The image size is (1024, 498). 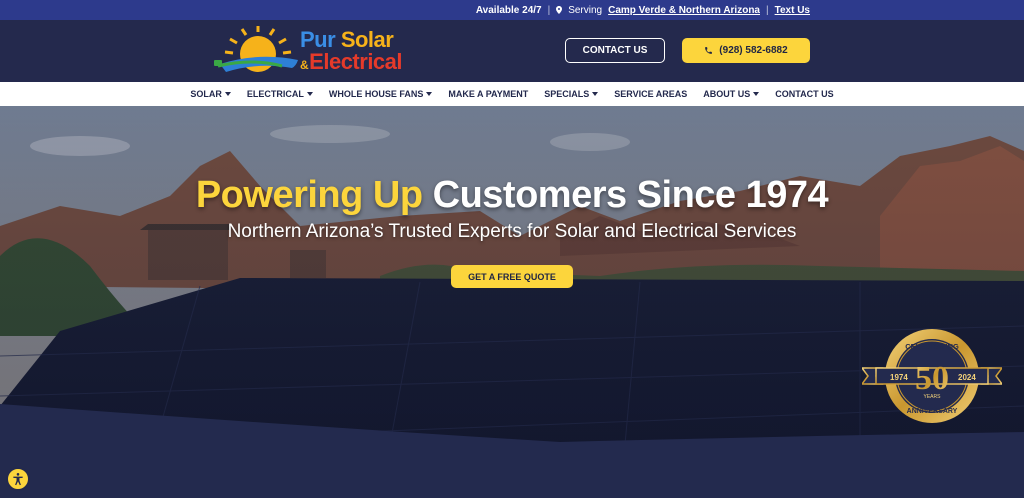 I want to click on nav-item-contact-us: CONTACT US, so click(x=804, y=94).